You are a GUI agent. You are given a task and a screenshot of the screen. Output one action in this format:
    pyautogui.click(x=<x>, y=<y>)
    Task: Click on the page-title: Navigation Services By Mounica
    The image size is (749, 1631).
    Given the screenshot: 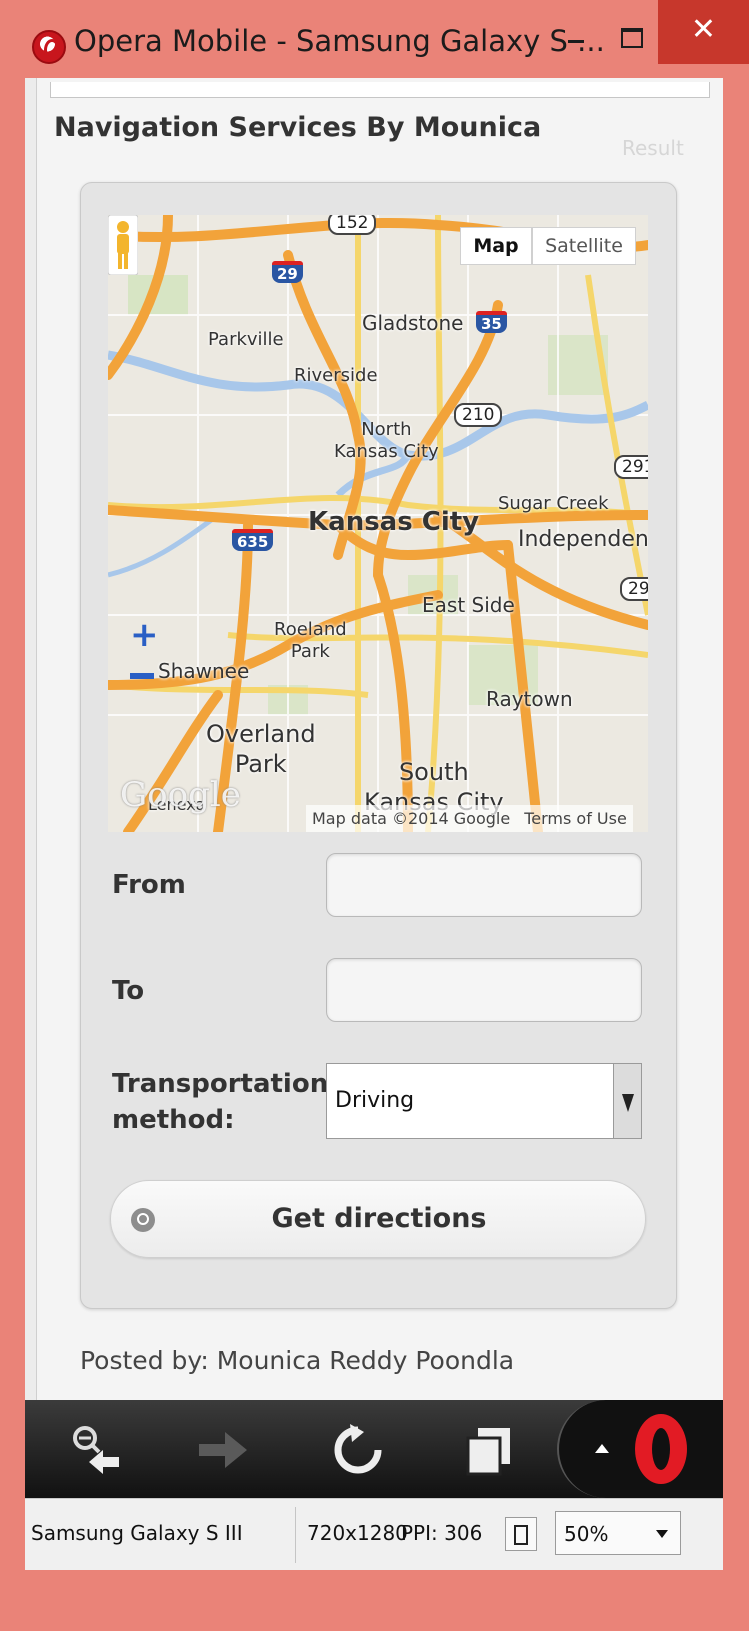 What is the action you would take?
    pyautogui.click(x=298, y=127)
    